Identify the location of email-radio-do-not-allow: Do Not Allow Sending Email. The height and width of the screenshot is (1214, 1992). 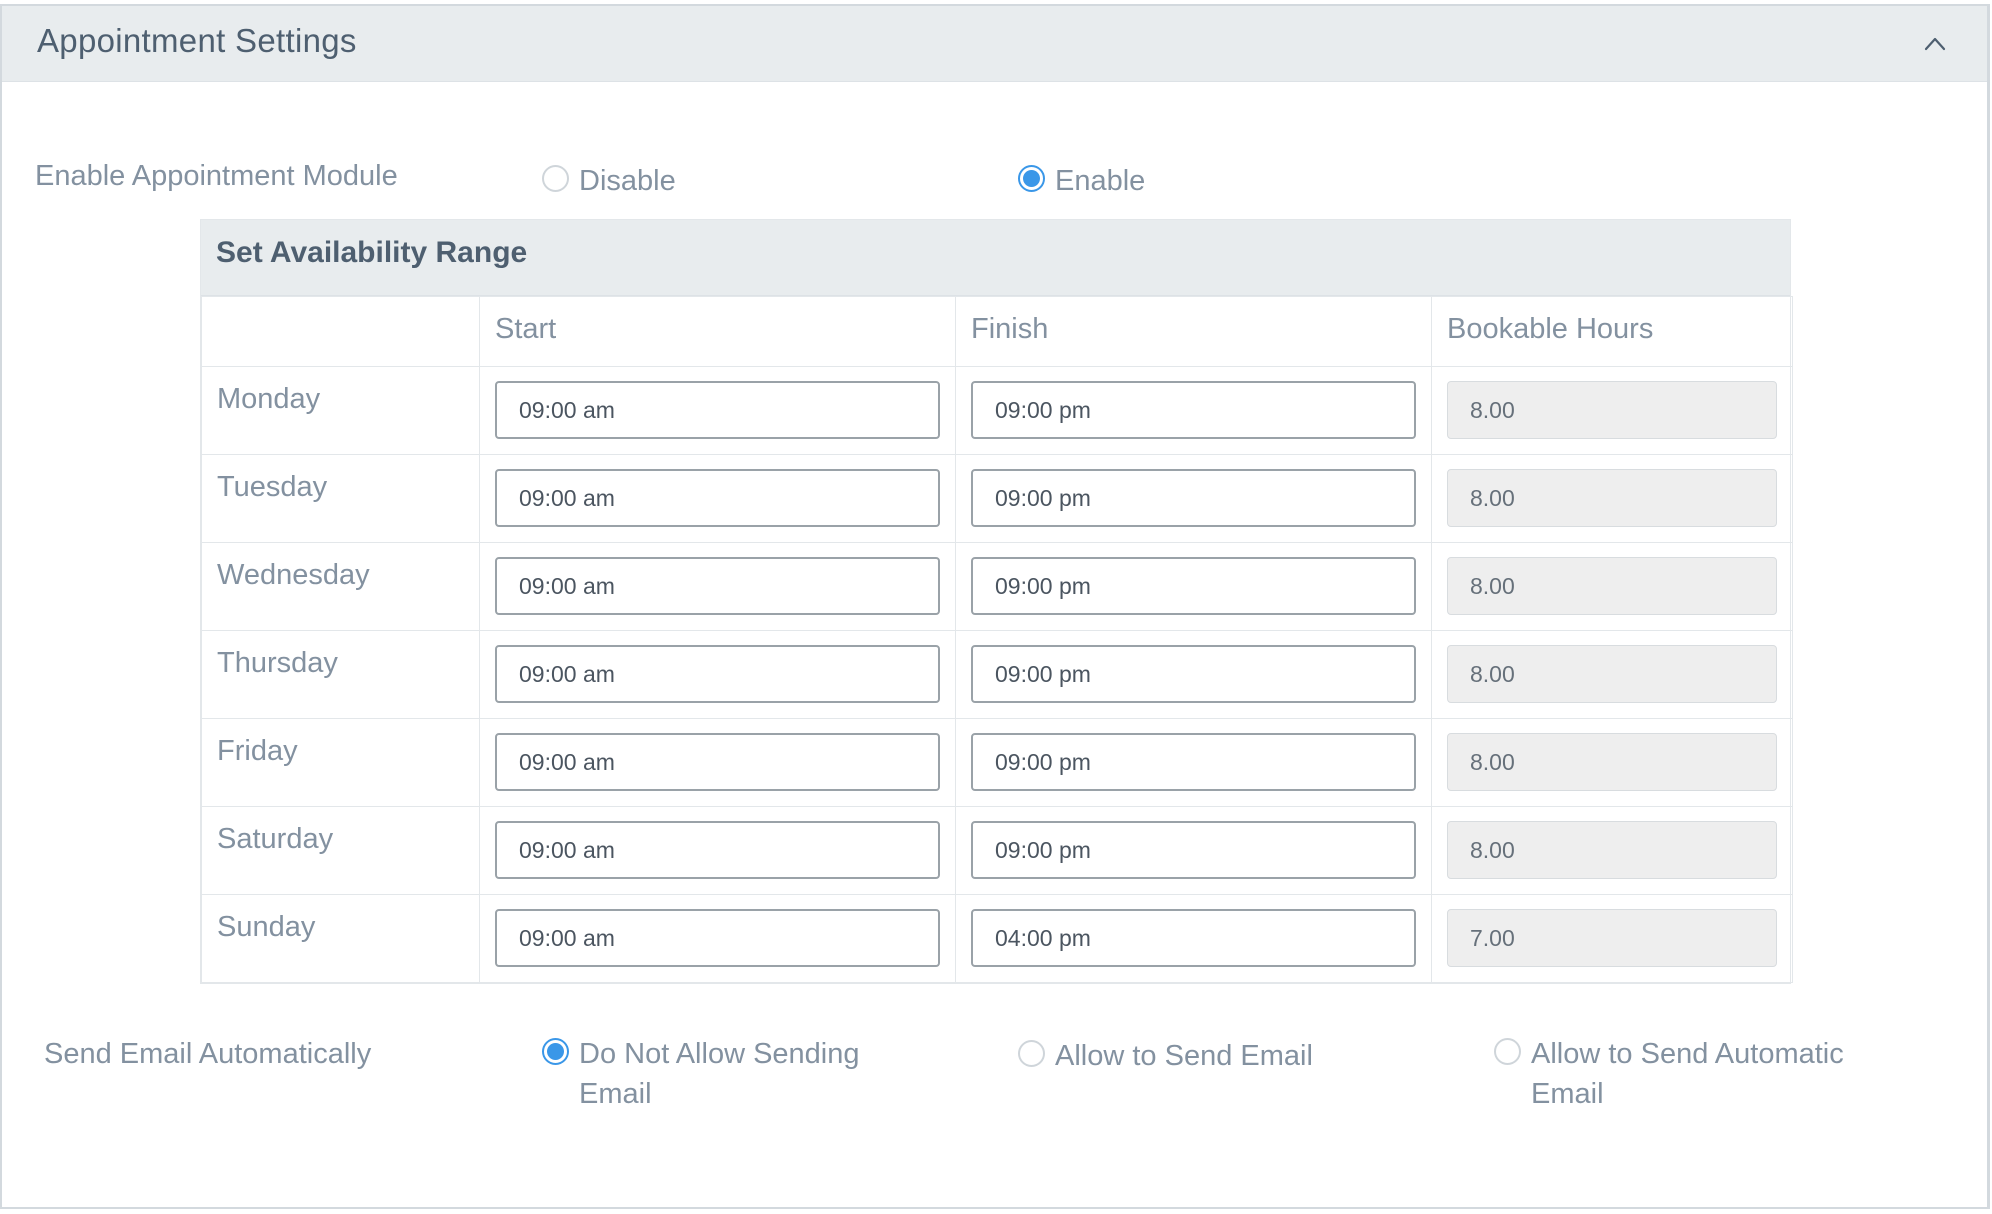
(701, 1075).